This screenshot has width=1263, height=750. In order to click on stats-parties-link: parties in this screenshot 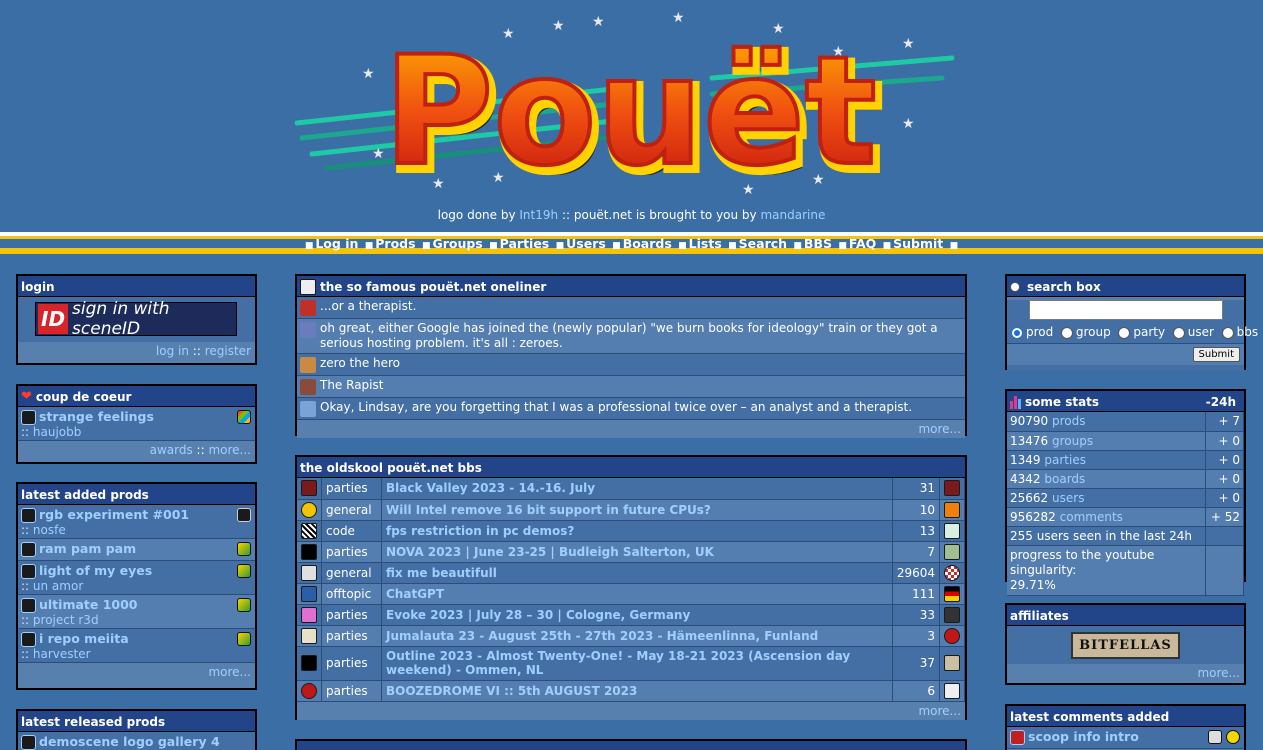, I will do `click(1065, 460)`.